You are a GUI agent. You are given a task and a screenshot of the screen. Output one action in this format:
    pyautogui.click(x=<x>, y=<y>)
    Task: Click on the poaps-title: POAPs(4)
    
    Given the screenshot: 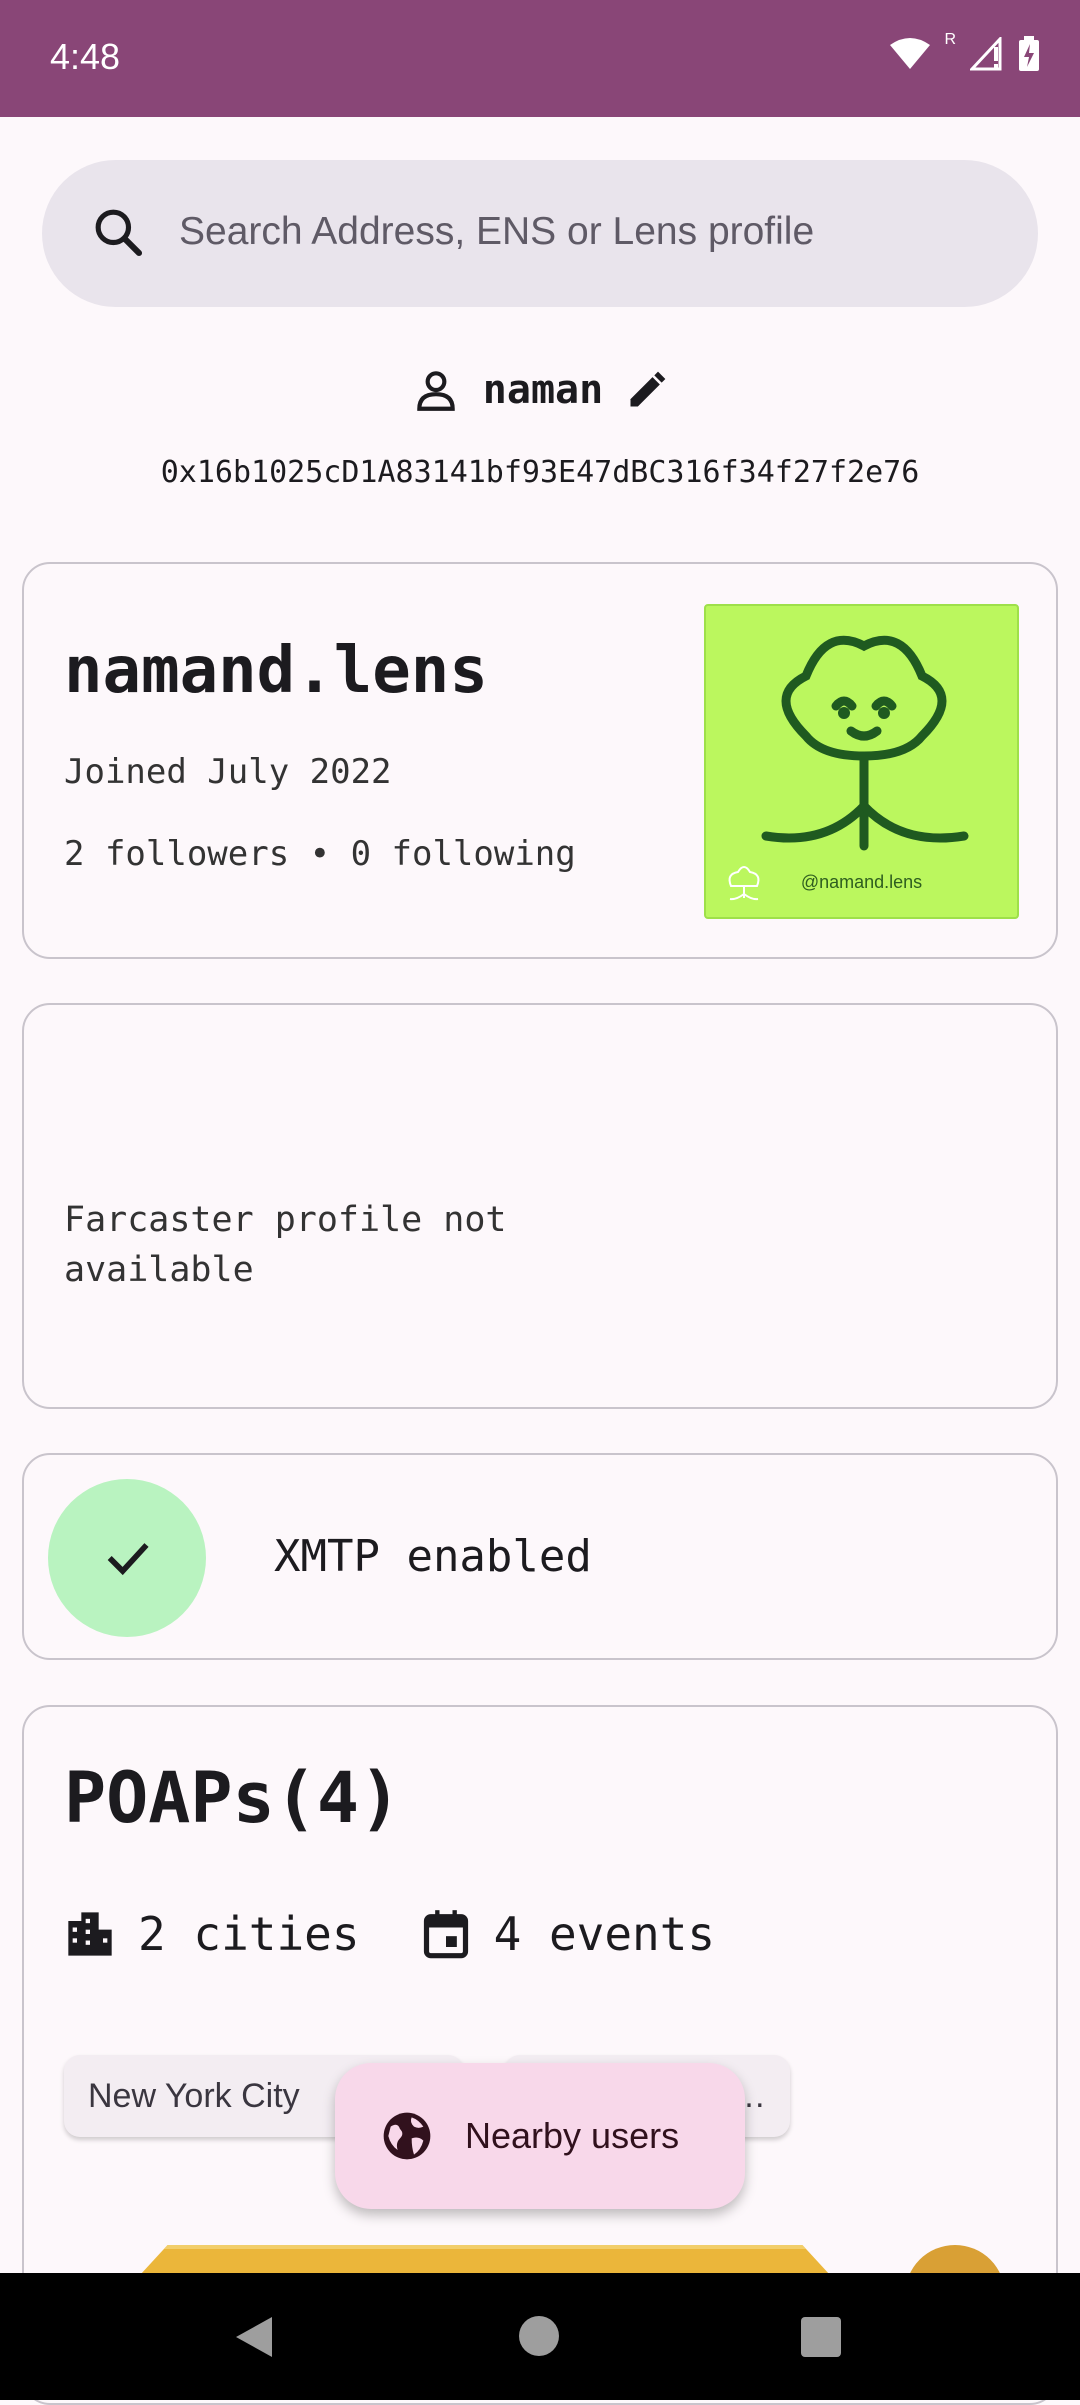 What is the action you would take?
    pyautogui.click(x=233, y=1798)
    